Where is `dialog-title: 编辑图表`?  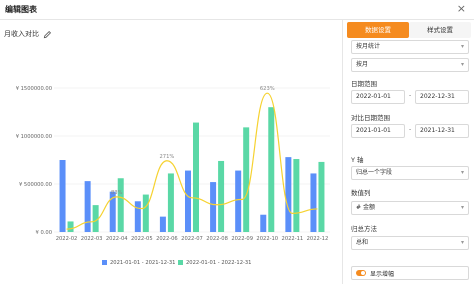
dialog-title: 编辑图表 is located at coordinates (21, 9).